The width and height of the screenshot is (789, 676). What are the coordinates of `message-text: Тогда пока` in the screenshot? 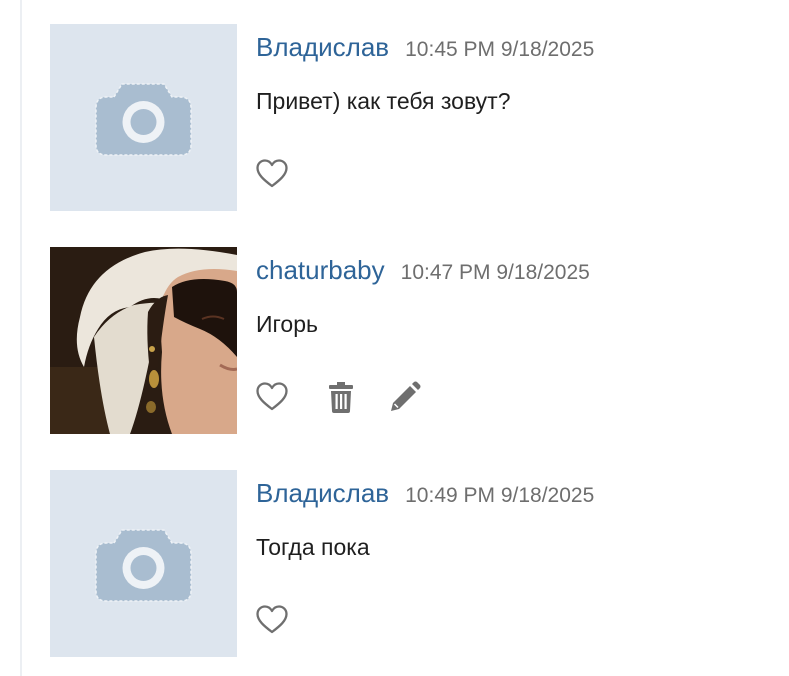 It's located at (313, 547).